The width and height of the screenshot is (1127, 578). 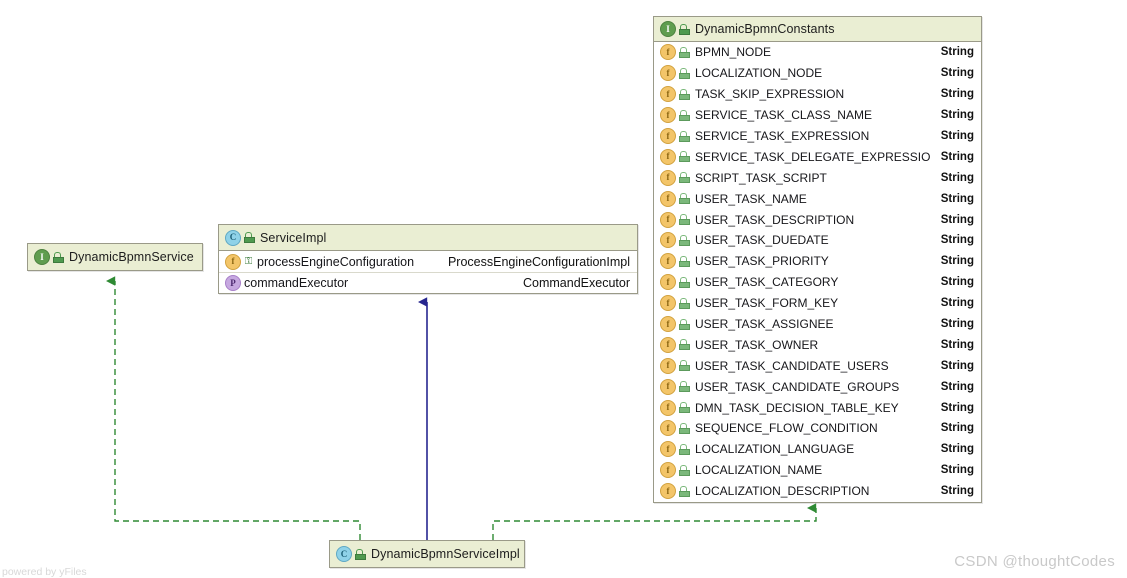 What do you see at coordinates (764, 324) in the screenshot?
I see `field-name: USER_TASK_ASSIGNEE` at bounding box center [764, 324].